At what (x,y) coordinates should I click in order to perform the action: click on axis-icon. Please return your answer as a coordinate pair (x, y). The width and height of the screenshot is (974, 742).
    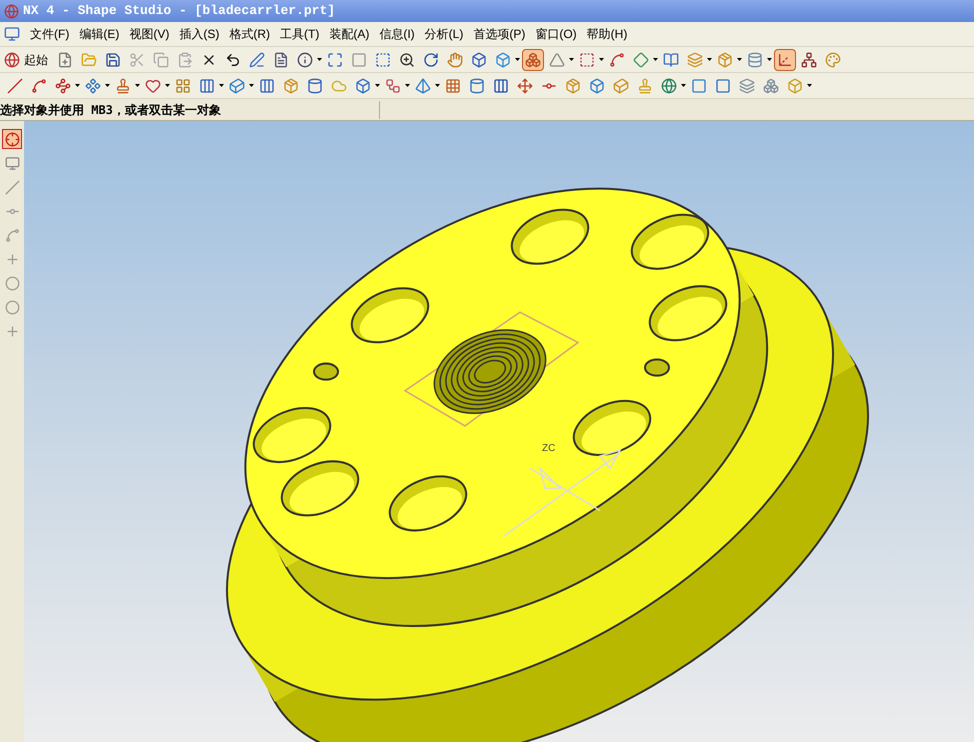
    Looking at the image, I should click on (12, 259).